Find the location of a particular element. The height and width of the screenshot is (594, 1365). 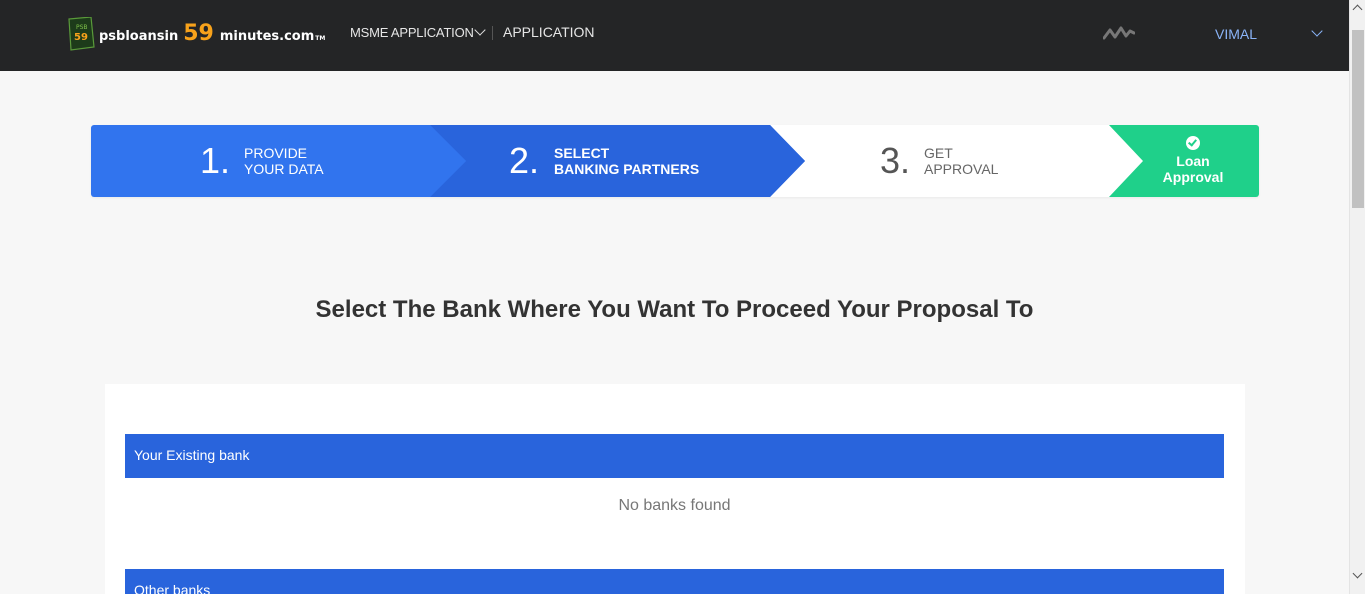

nav-msme-application: MSME APPLICATION is located at coordinates (418, 32).